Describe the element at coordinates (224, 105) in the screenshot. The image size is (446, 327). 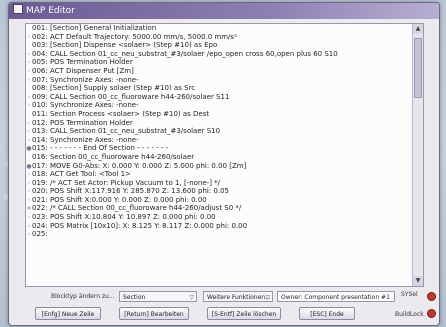
I see `list-item: ◦010: Synchronize Axes: -none-` at that location.